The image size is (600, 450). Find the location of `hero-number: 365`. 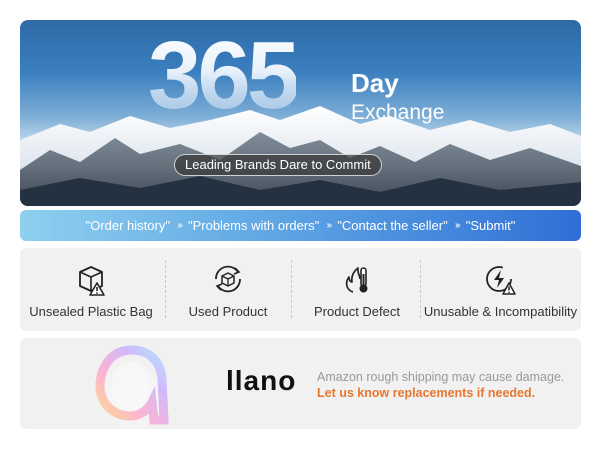

hero-number: 365 is located at coordinates (224, 75).